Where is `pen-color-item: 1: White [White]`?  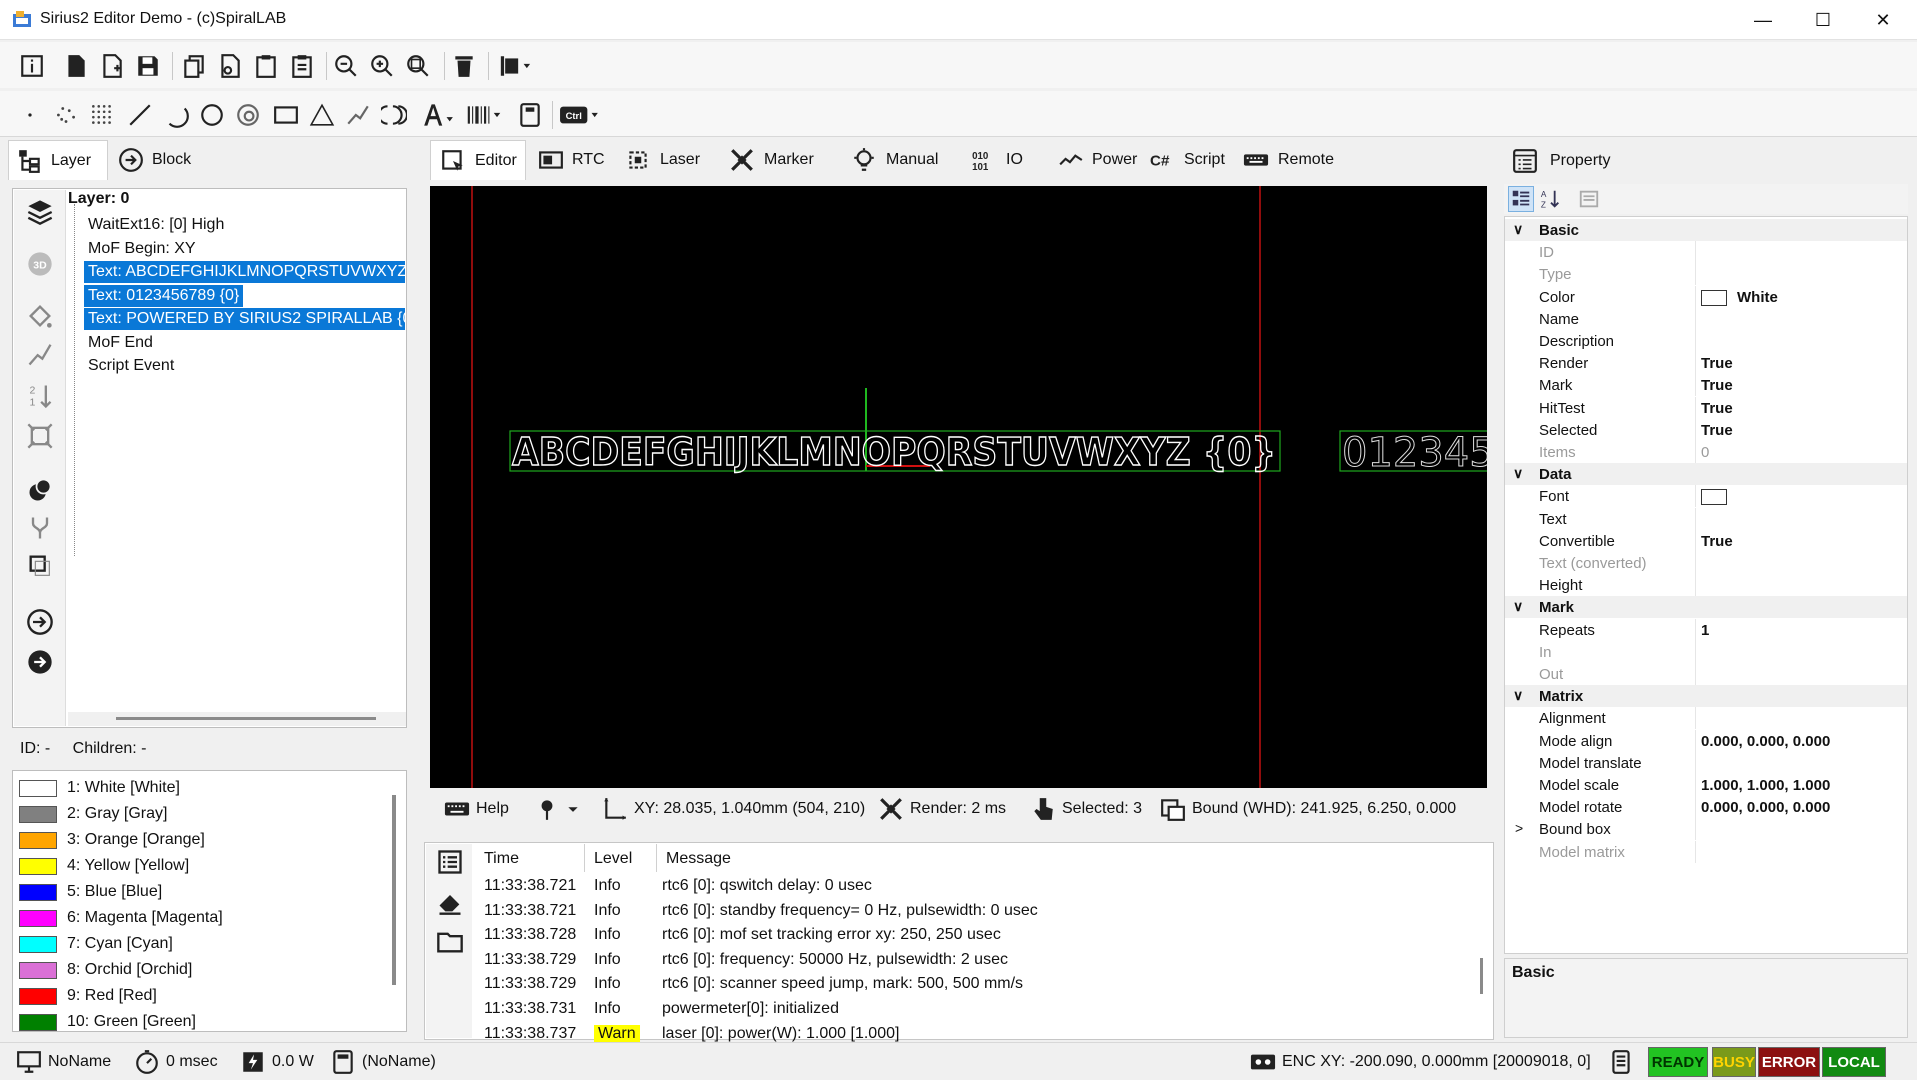
pen-color-item: 1: White [White] is located at coordinates (99, 788).